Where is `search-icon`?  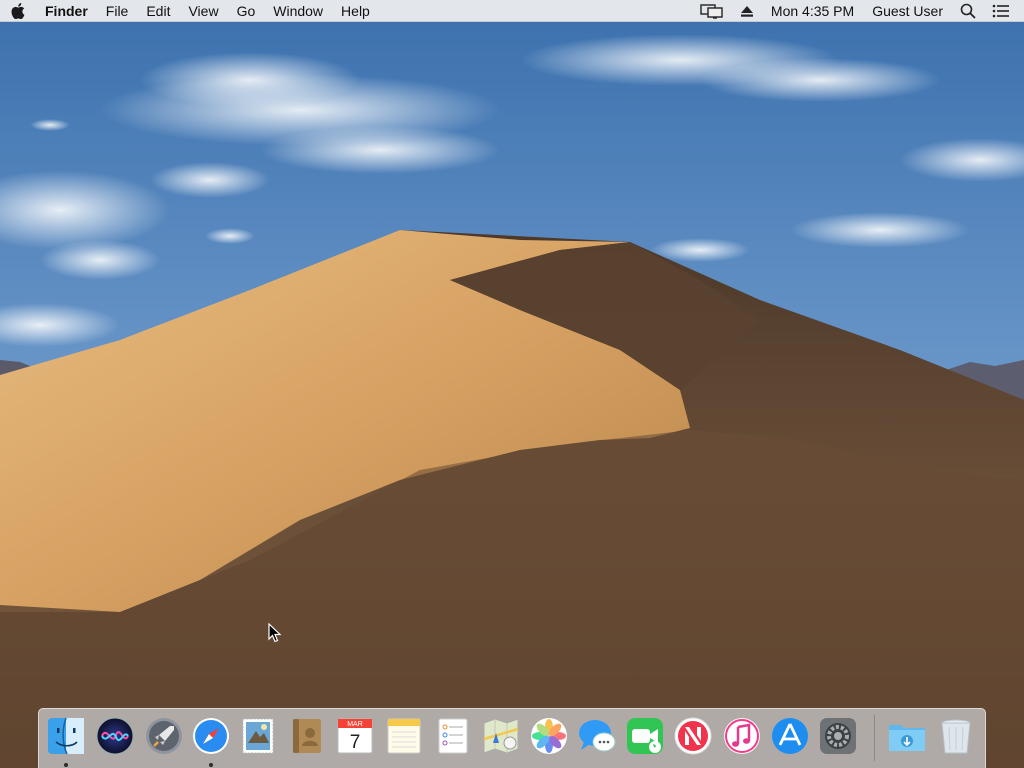 search-icon is located at coordinates (968, 11).